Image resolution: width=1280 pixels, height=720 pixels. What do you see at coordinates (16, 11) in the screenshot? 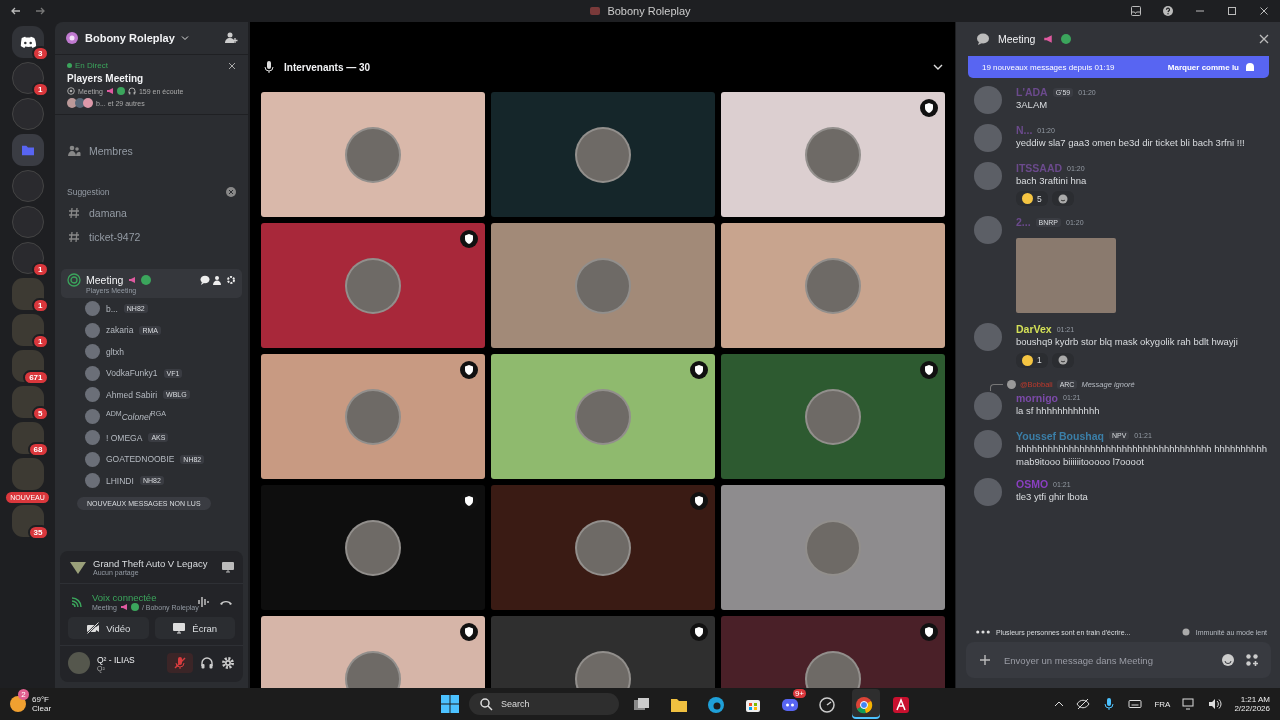
I see `back-icon` at bounding box center [16, 11].